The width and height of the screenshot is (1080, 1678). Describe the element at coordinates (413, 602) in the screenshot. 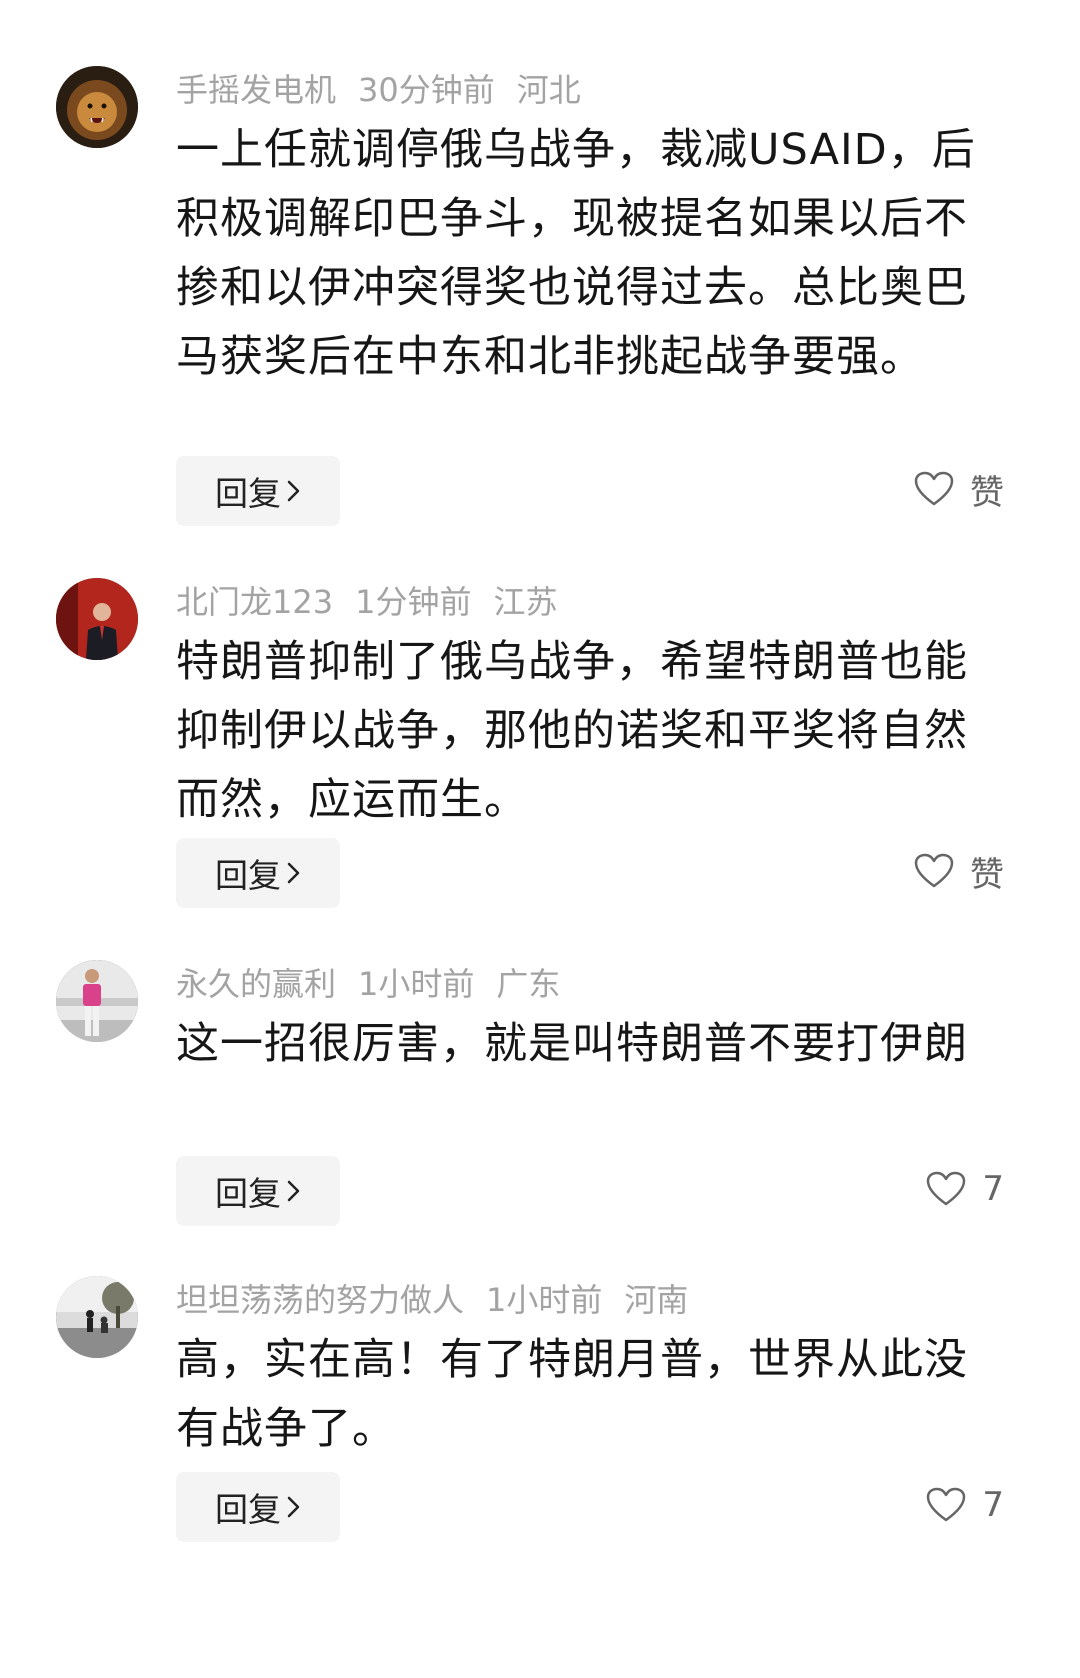

I see `timestamp: 1分钟前` at that location.